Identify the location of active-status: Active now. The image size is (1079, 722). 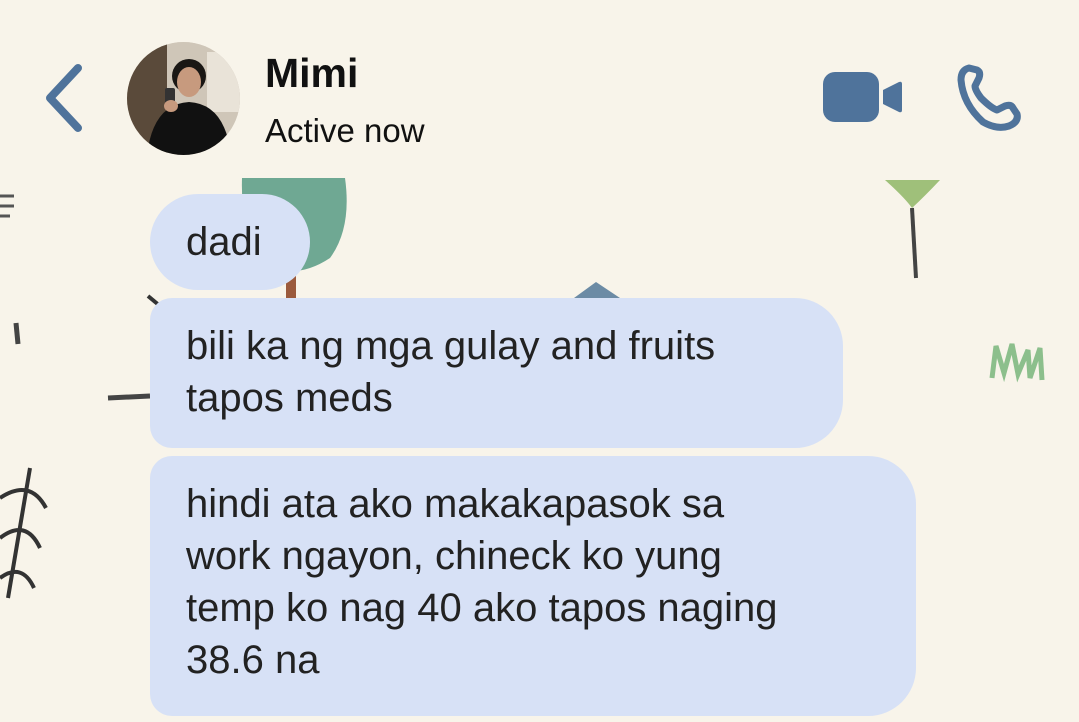
(345, 130).